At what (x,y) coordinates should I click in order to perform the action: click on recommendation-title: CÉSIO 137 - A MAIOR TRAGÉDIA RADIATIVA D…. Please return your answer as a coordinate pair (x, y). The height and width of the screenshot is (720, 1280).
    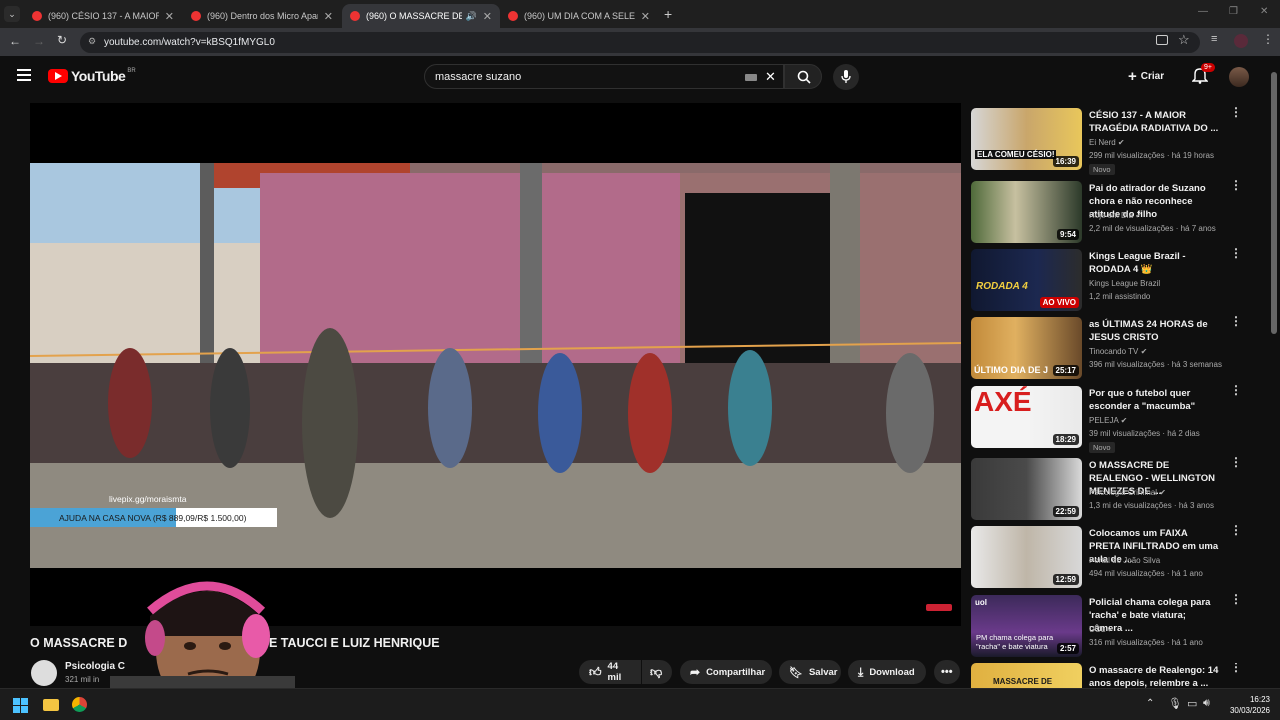
    Looking at the image, I should click on (1155, 122).